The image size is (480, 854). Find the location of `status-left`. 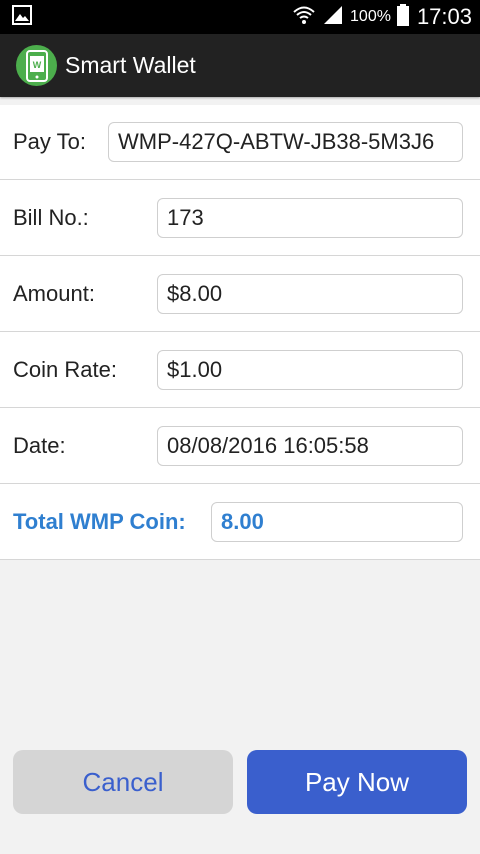

status-left is located at coordinates (22, 17).